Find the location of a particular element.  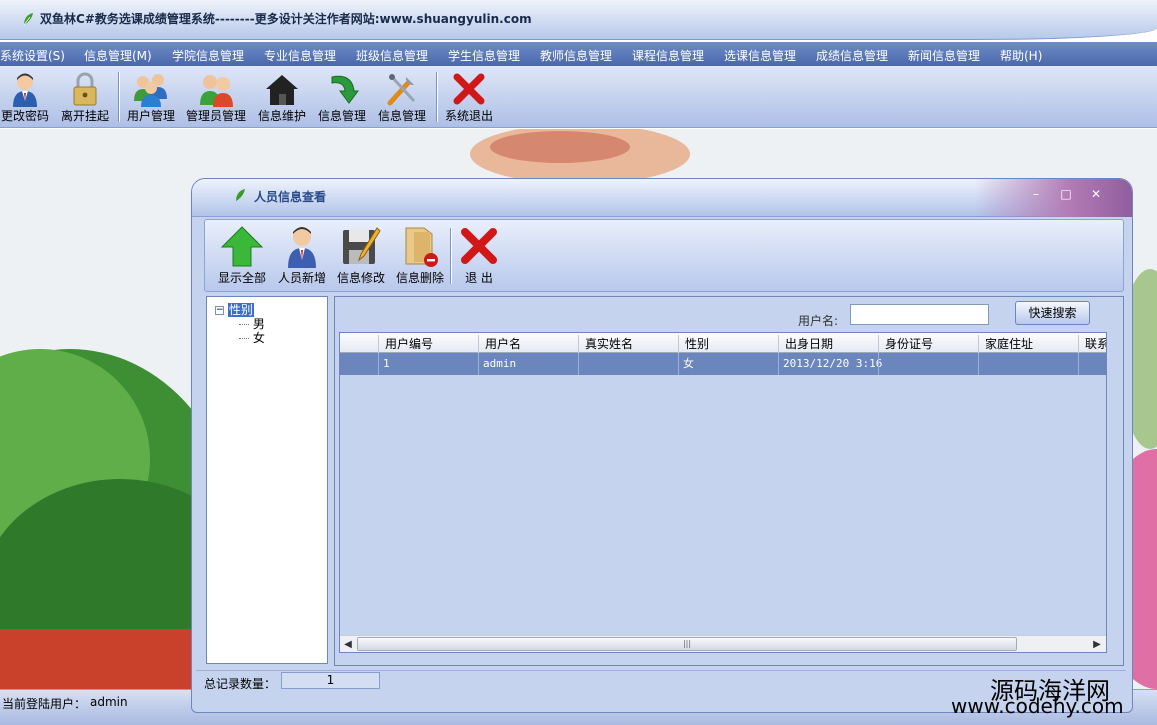

cell-idcard is located at coordinates (928, 364).